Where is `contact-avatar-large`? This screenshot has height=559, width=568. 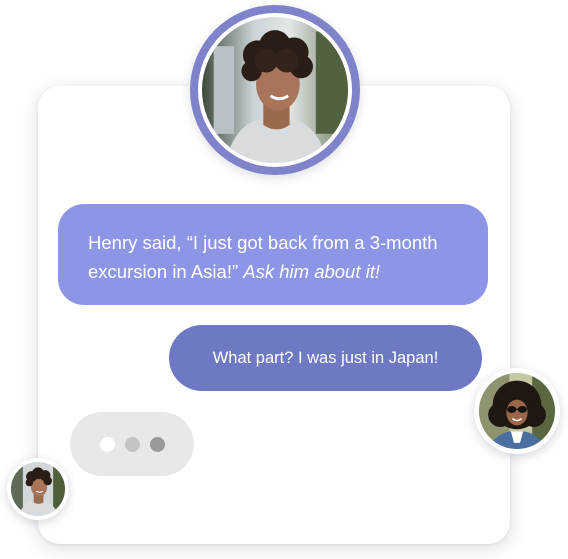 contact-avatar-large is located at coordinates (275, 90).